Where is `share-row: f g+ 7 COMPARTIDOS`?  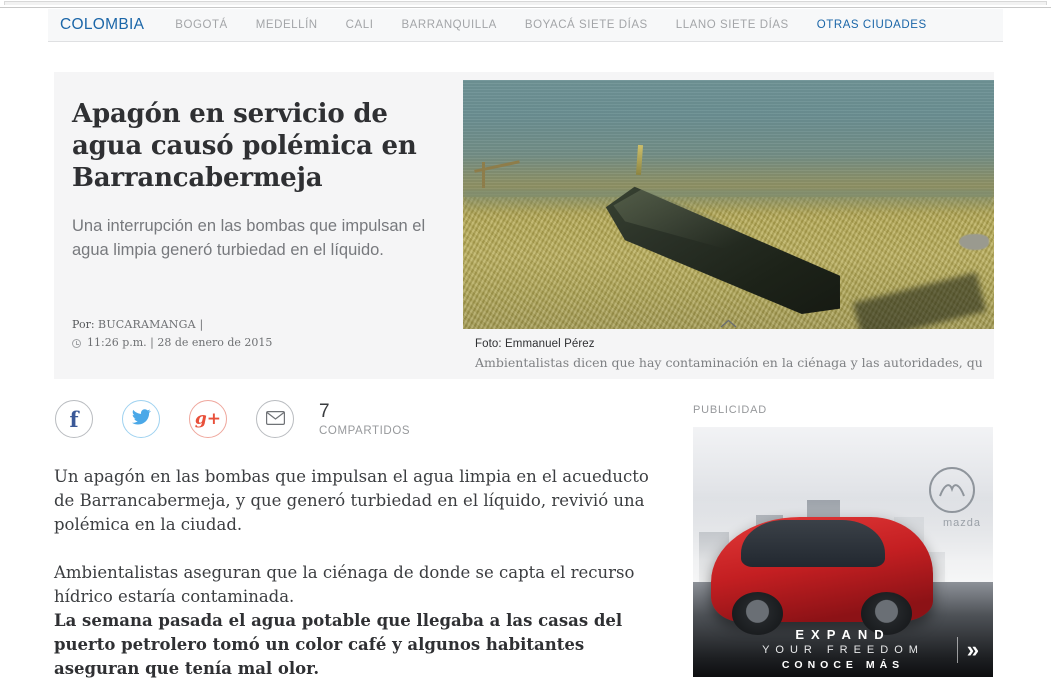 share-row: f g+ 7 COMPARTIDOS is located at coordinates (232, 419).